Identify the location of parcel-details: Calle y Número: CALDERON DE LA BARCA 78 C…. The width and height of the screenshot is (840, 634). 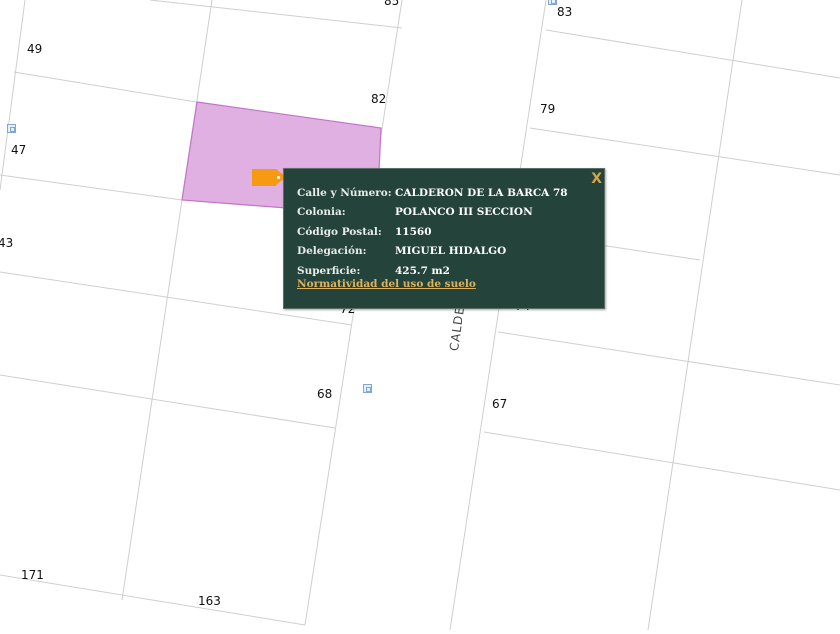
(432, 229).